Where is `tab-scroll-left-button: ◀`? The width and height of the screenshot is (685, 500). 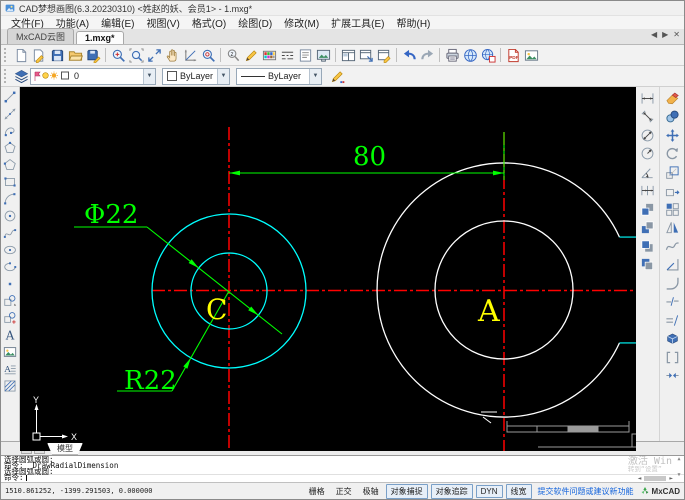 tab-scroll-left-button: ◀ is located at coordinates (654, 34).